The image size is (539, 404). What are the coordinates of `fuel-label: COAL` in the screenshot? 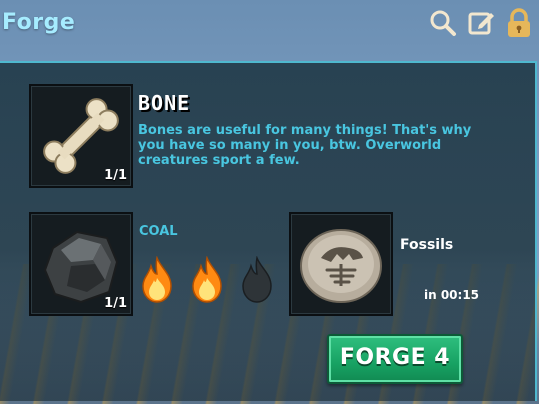 It's located at (158, 231).